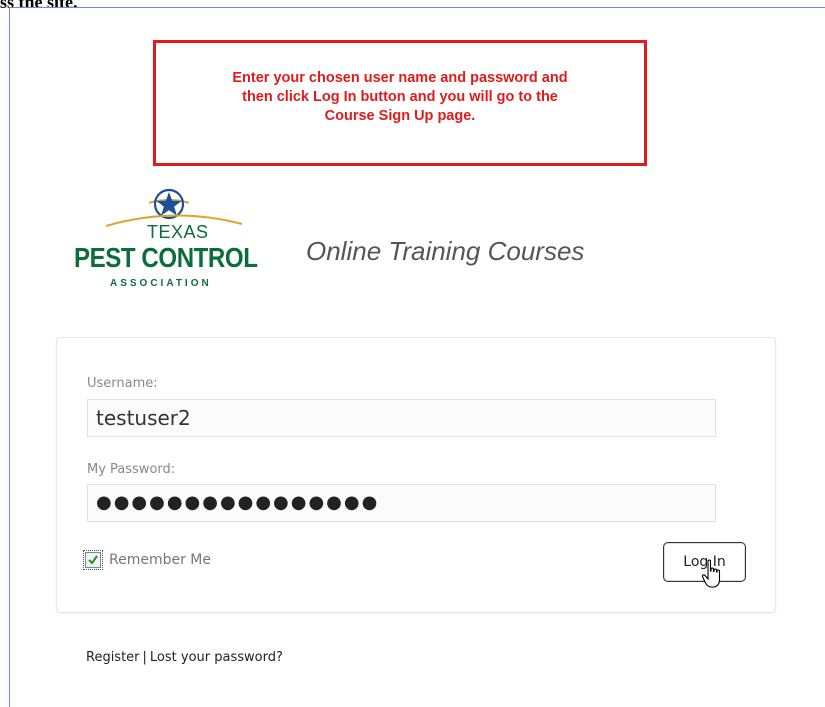 The image size is (825, 707). I want to click on password-input: ●●●●●●●●●●●●●●●●, so click(401, 503).